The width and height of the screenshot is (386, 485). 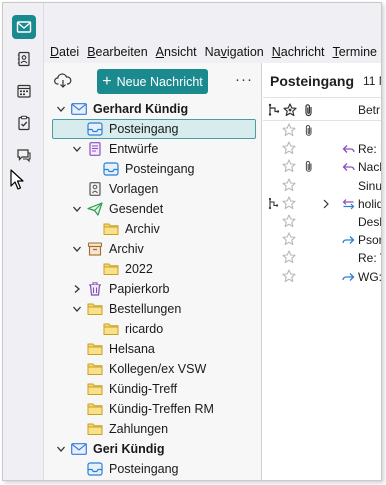 What do you see at coordinates (152, 209) in the screenshot?
I see `folder-row: Gesendet` at bounding box center [152, 209].